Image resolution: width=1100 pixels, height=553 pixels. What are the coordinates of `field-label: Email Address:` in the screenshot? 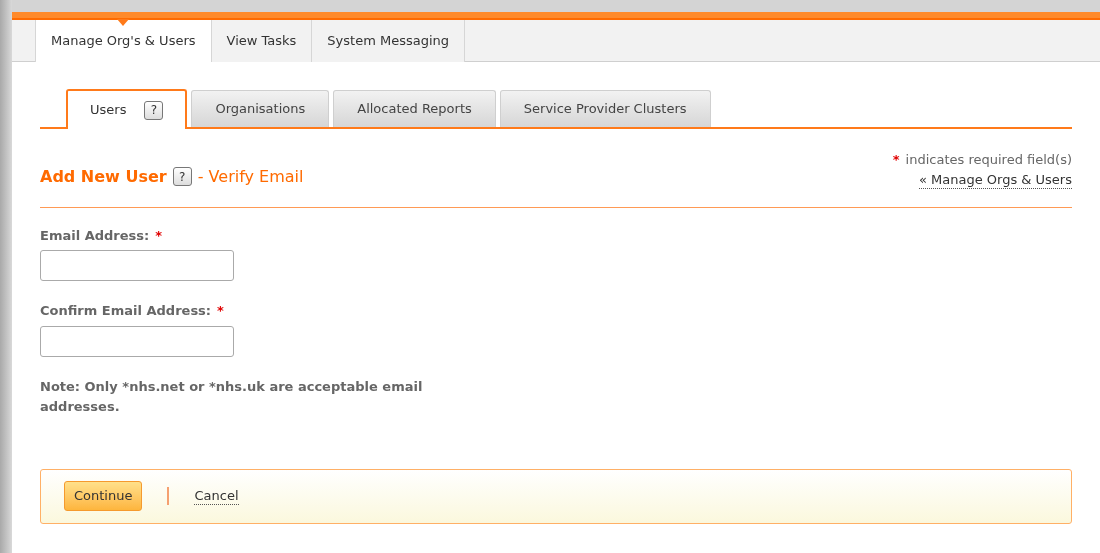 It's located at (95, 235).